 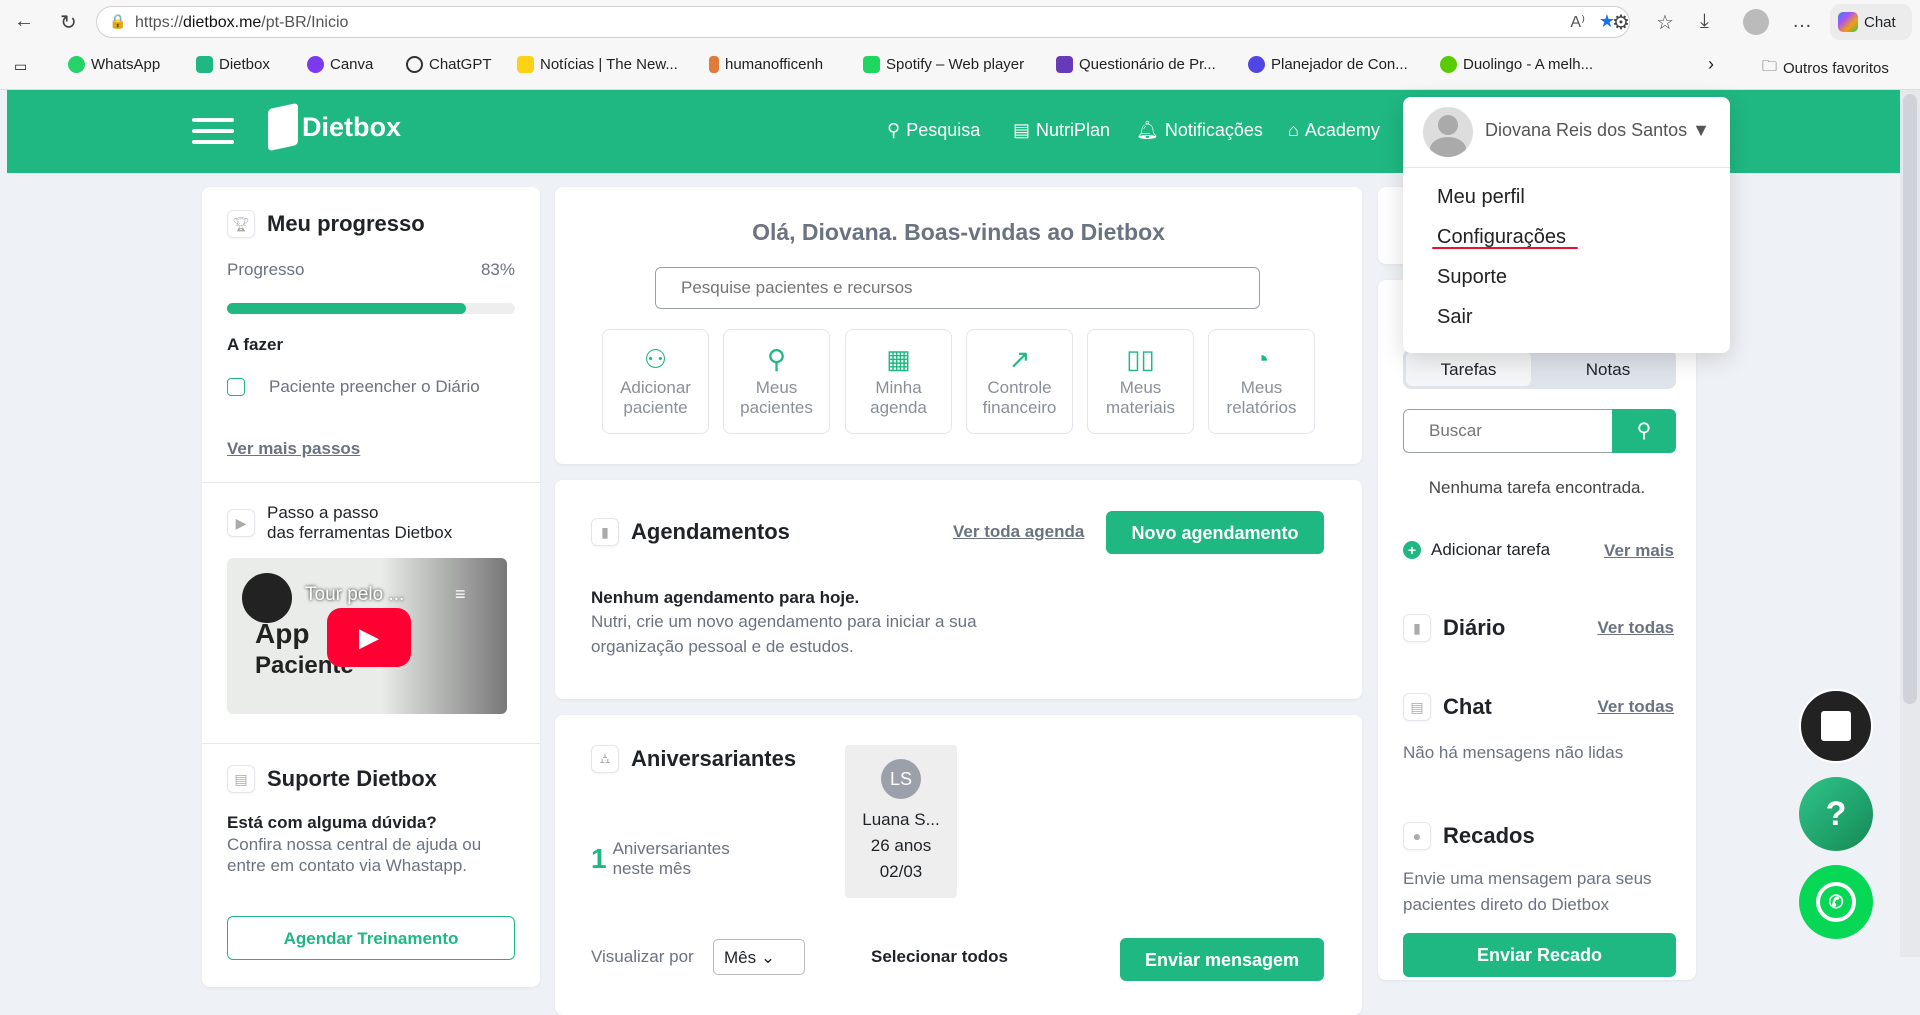 What do you see at coordinates (776, 407) in the screenshot?
I see `tile-label: pacientes` at bounding box center [776, 407].